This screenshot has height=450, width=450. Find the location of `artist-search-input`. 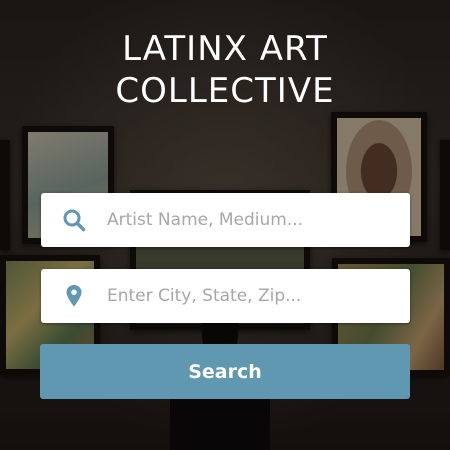

artist-search-input is located at coordinates (252, 220).